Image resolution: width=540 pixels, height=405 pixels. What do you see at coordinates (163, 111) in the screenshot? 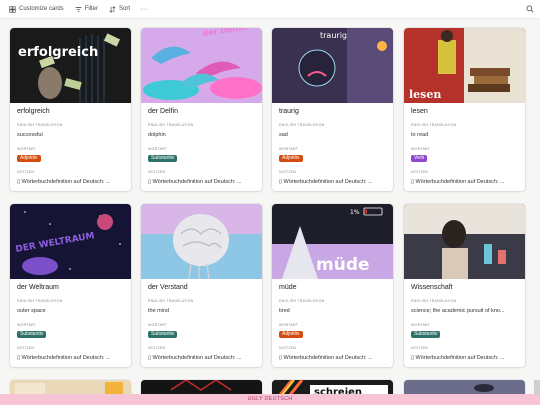
I see `card-title: der Delfin` at bounding box center [163, 111].